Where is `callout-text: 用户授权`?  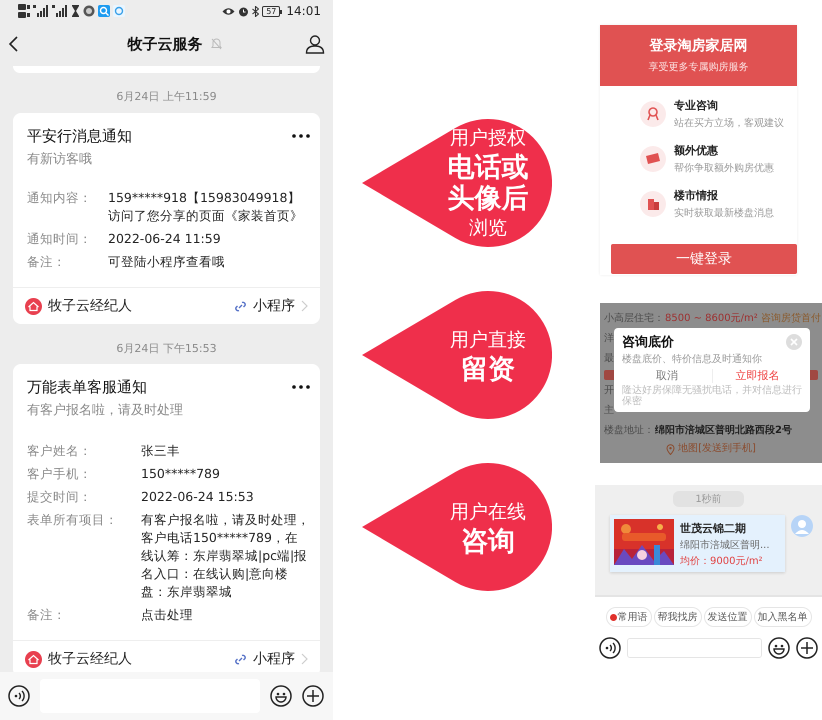 callout-text: 用户授权 is located at coordinates (488, 138).